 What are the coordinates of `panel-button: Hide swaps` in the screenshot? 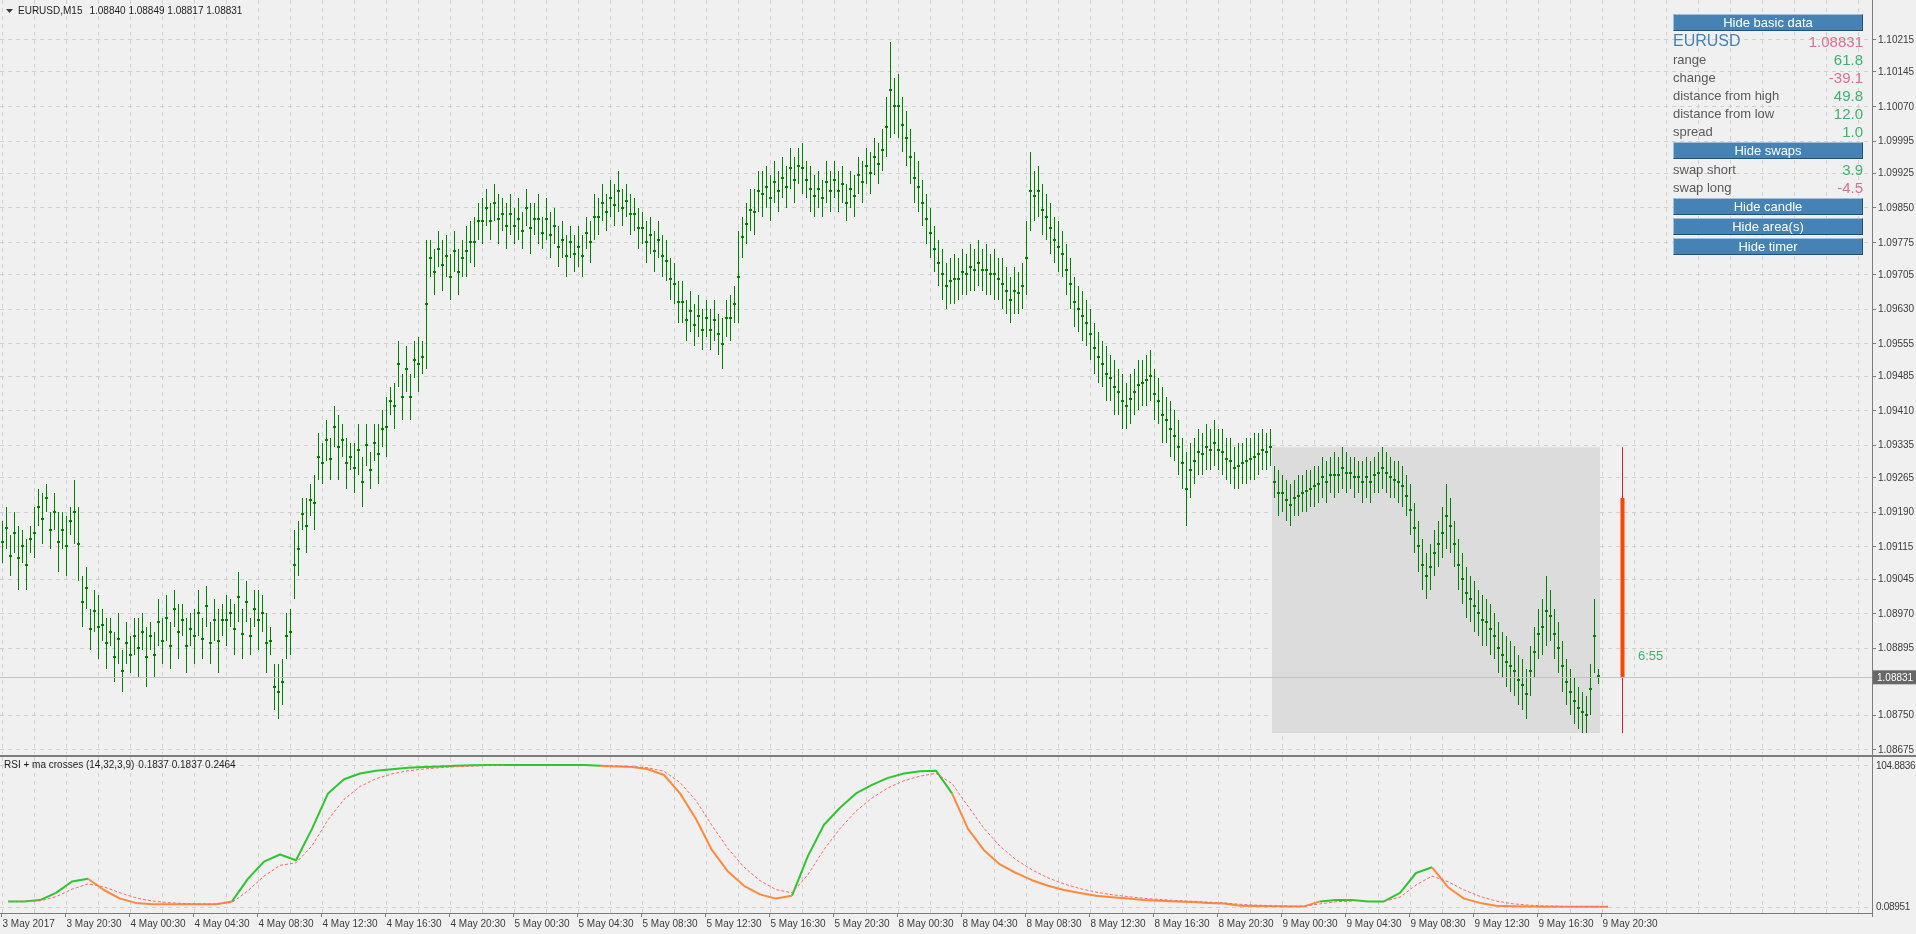 It's located at (1768, 150).